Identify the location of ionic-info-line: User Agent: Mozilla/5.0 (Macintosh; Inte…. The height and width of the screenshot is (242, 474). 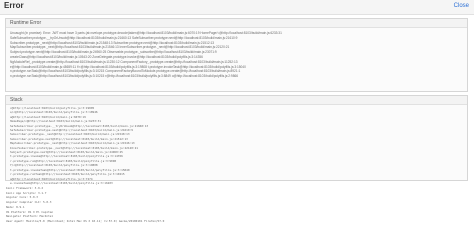
(85, 220).